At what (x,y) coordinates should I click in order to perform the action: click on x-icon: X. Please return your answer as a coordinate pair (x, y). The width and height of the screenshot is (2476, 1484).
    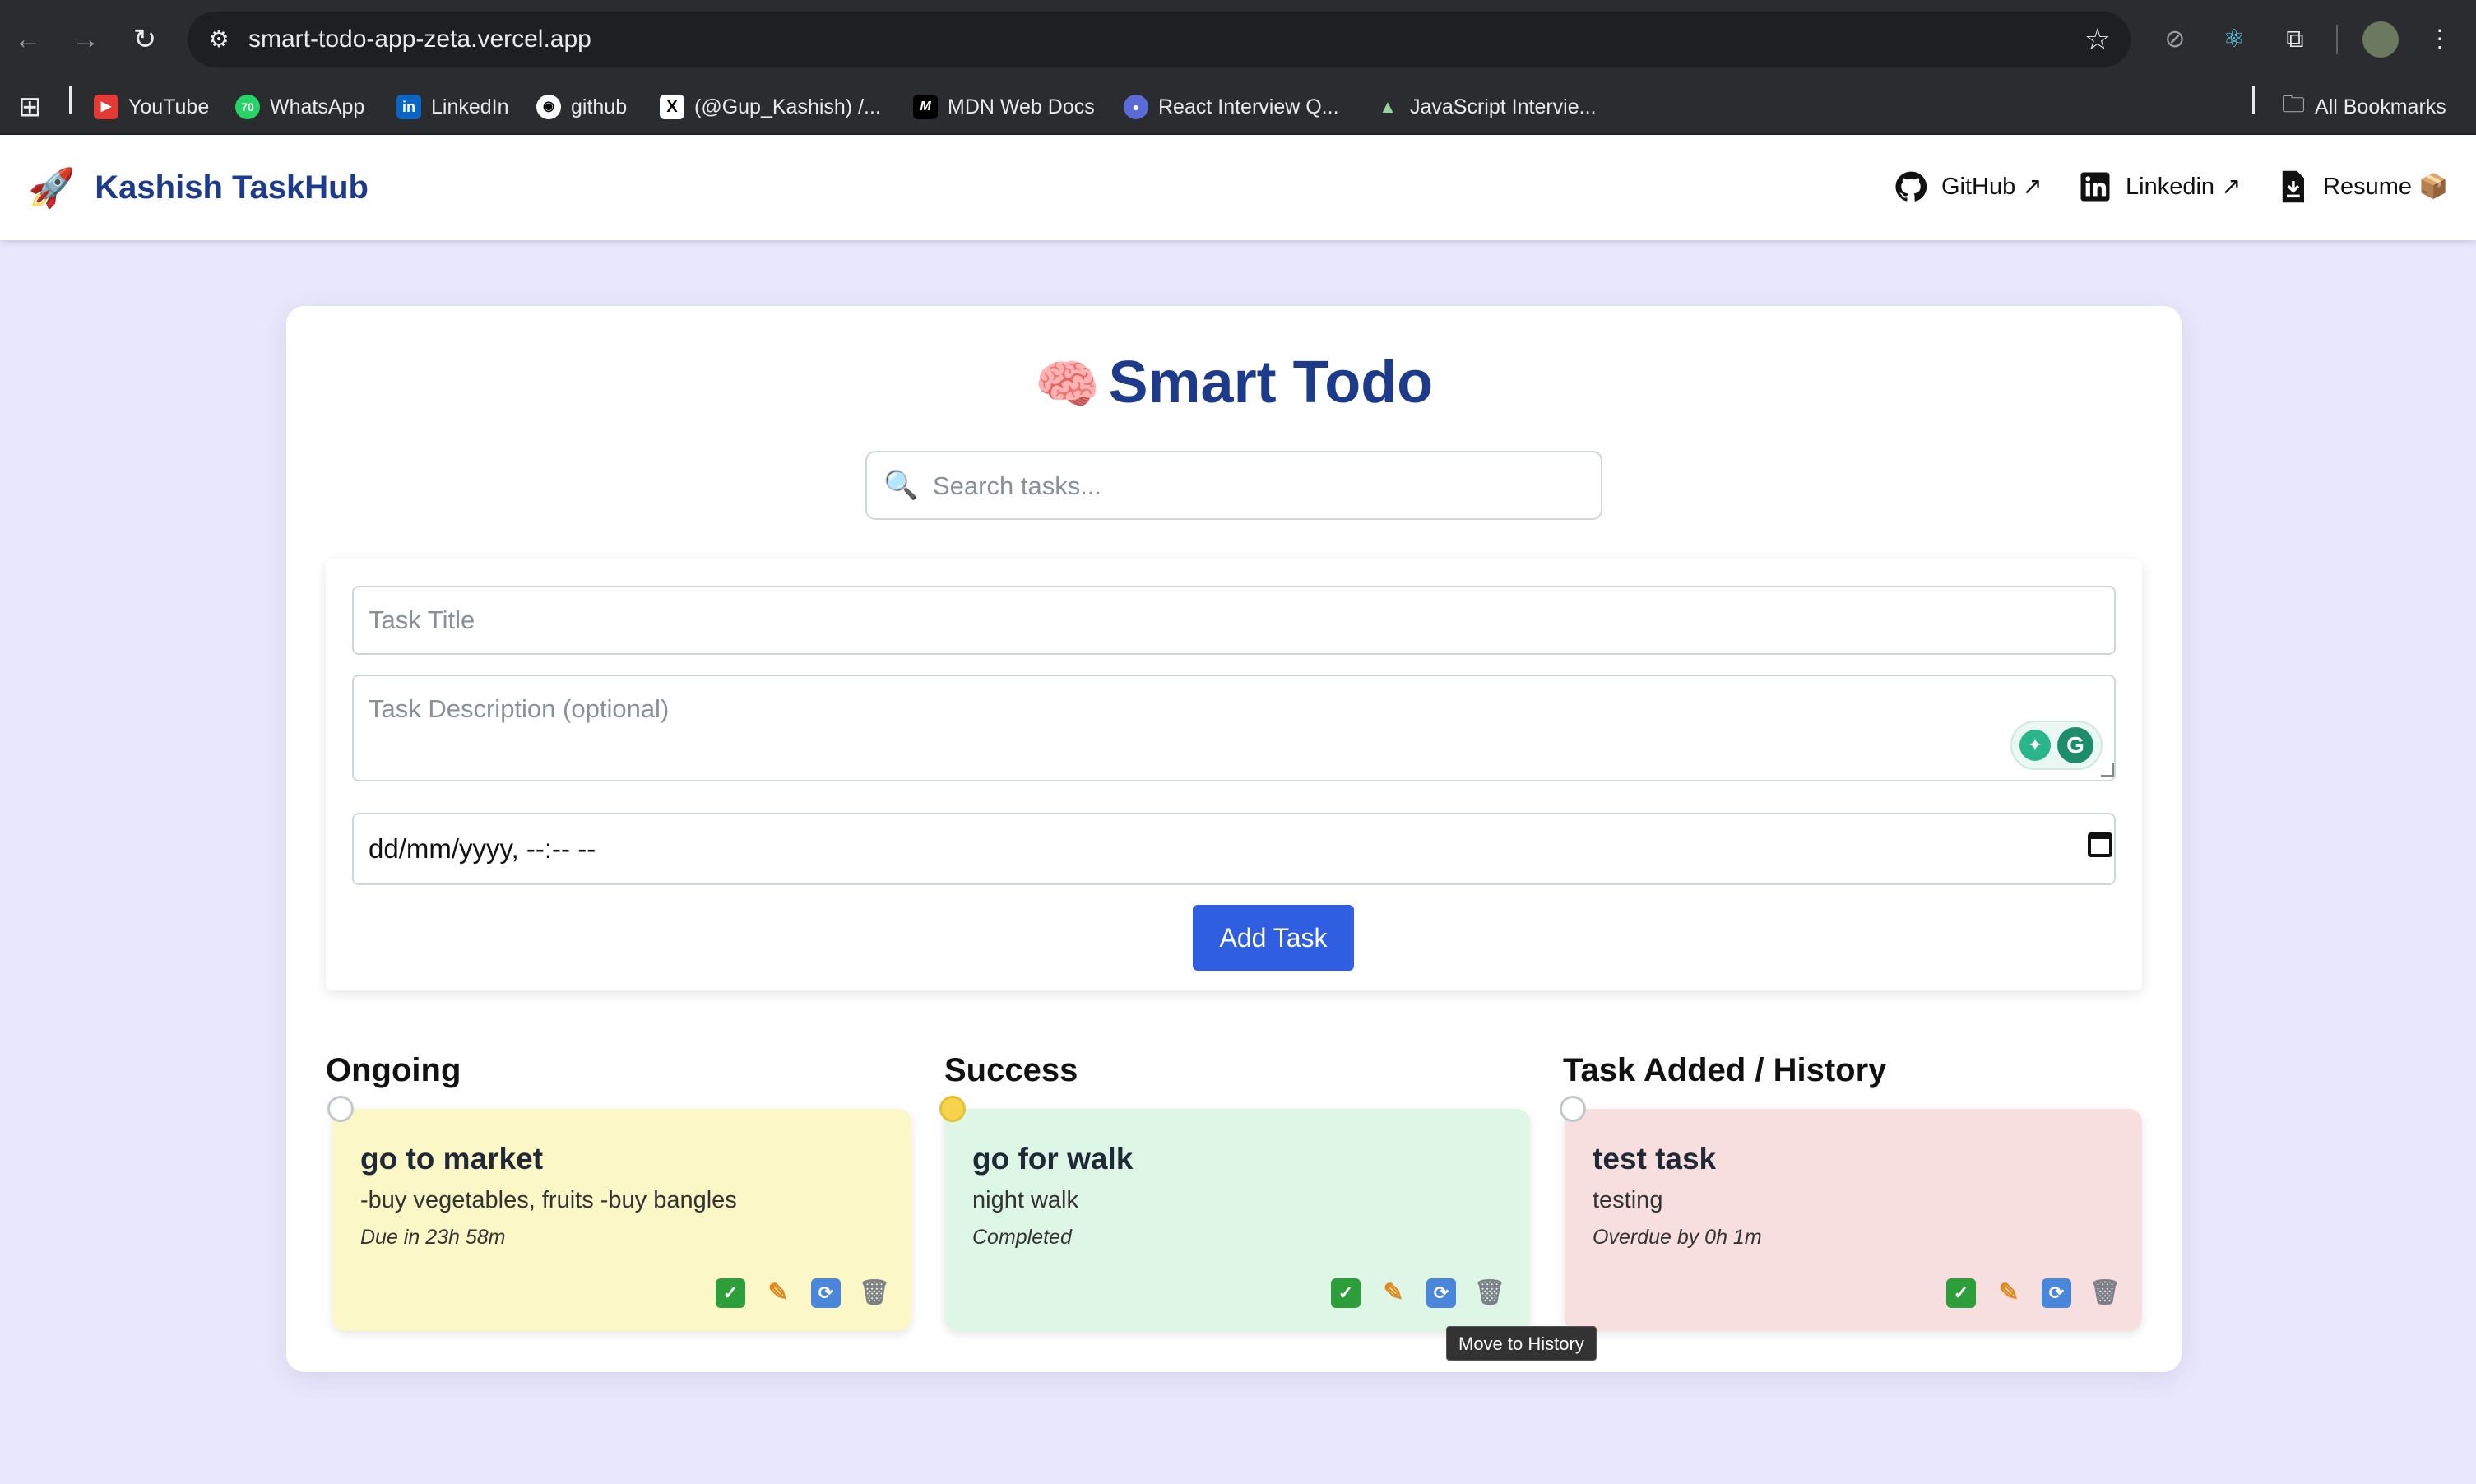
    Looking at the image, I should click on (672, 107).